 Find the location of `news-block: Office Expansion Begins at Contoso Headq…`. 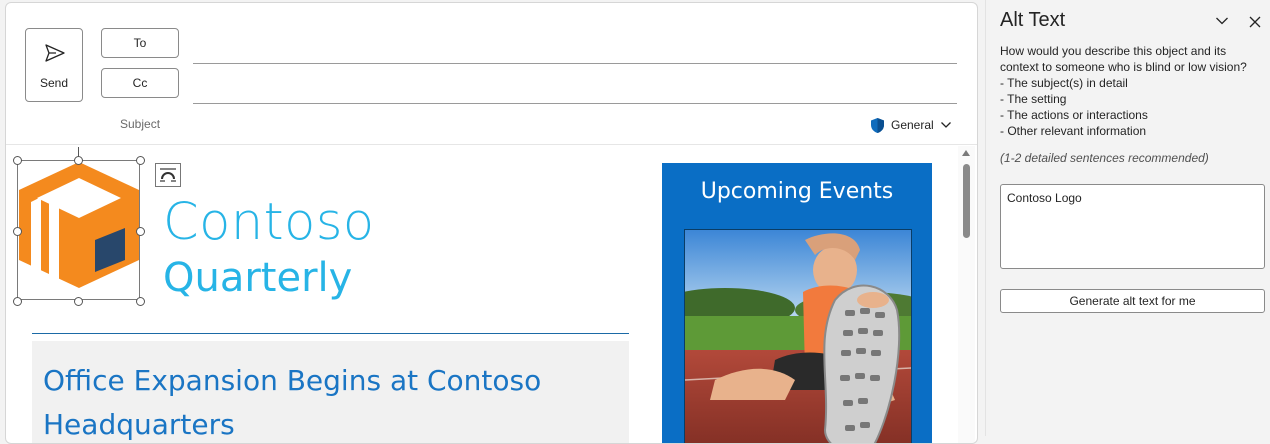

news-block: Office Expansion Begins at Contoso Headq… is located at coordinates (330, 392).